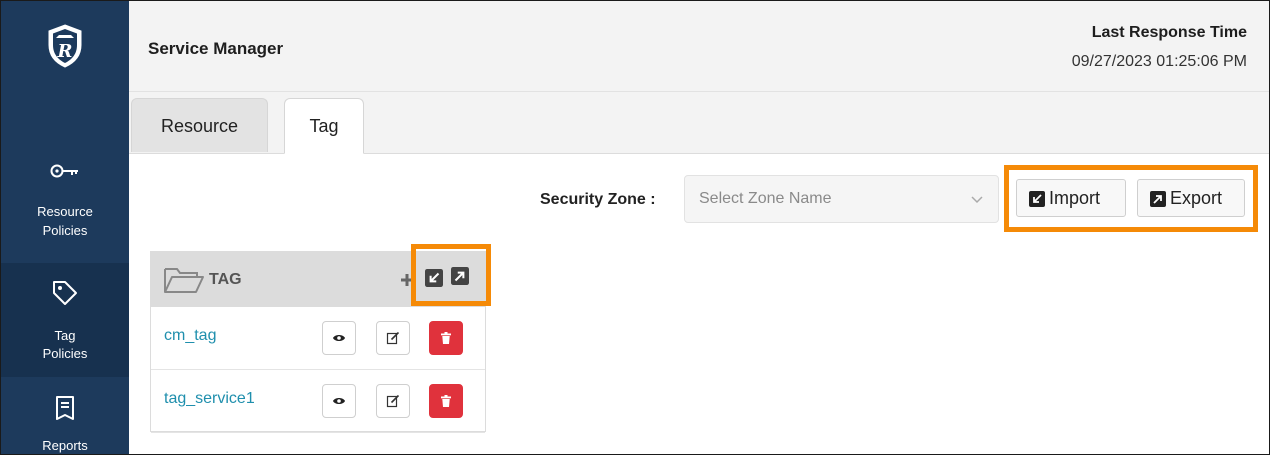 This screenshot has height=455, width=1270. Describe the element at coordinates (64, 171) in the screenshot. I see `key-icon` at that location.